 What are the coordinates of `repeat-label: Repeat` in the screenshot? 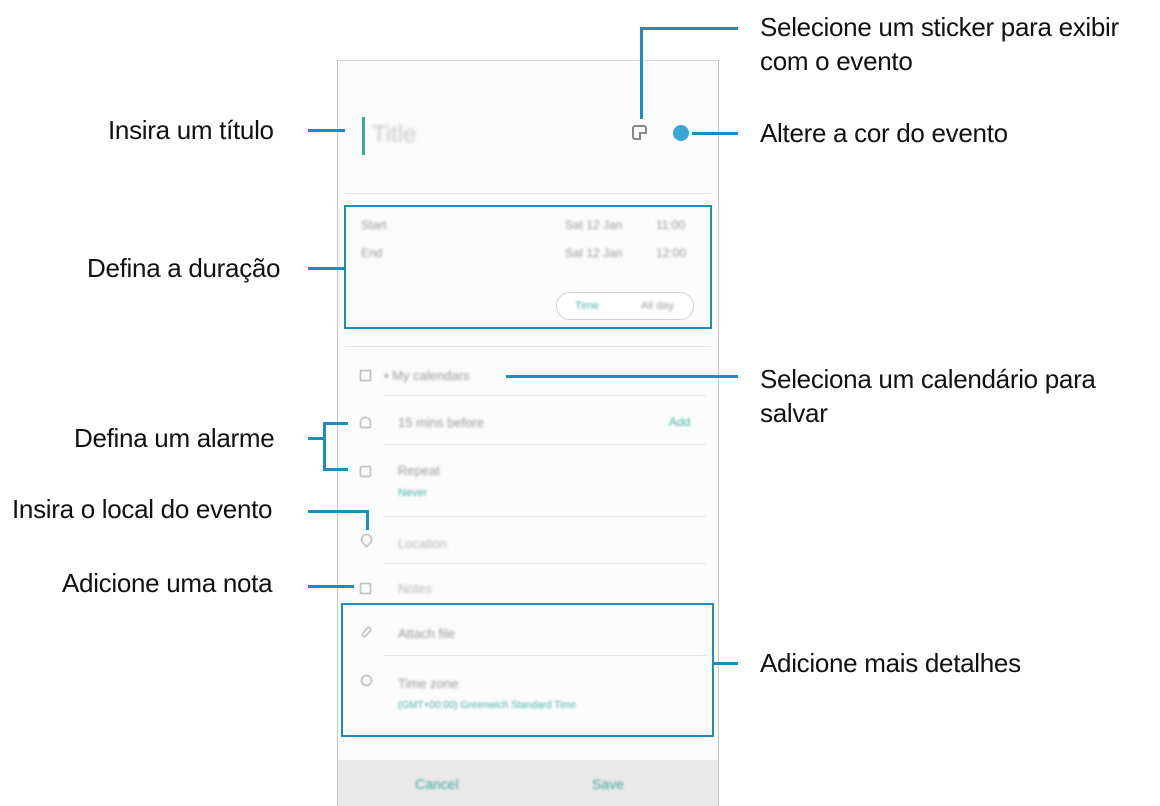 It's located at (419, 470).